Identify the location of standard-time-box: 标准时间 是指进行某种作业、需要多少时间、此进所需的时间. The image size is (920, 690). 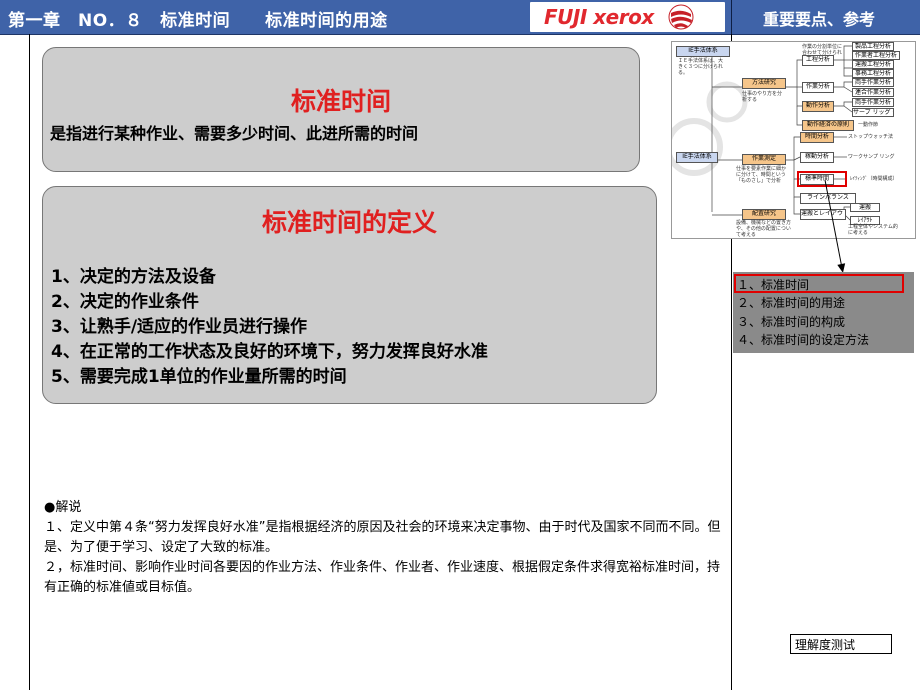
(341, 109).